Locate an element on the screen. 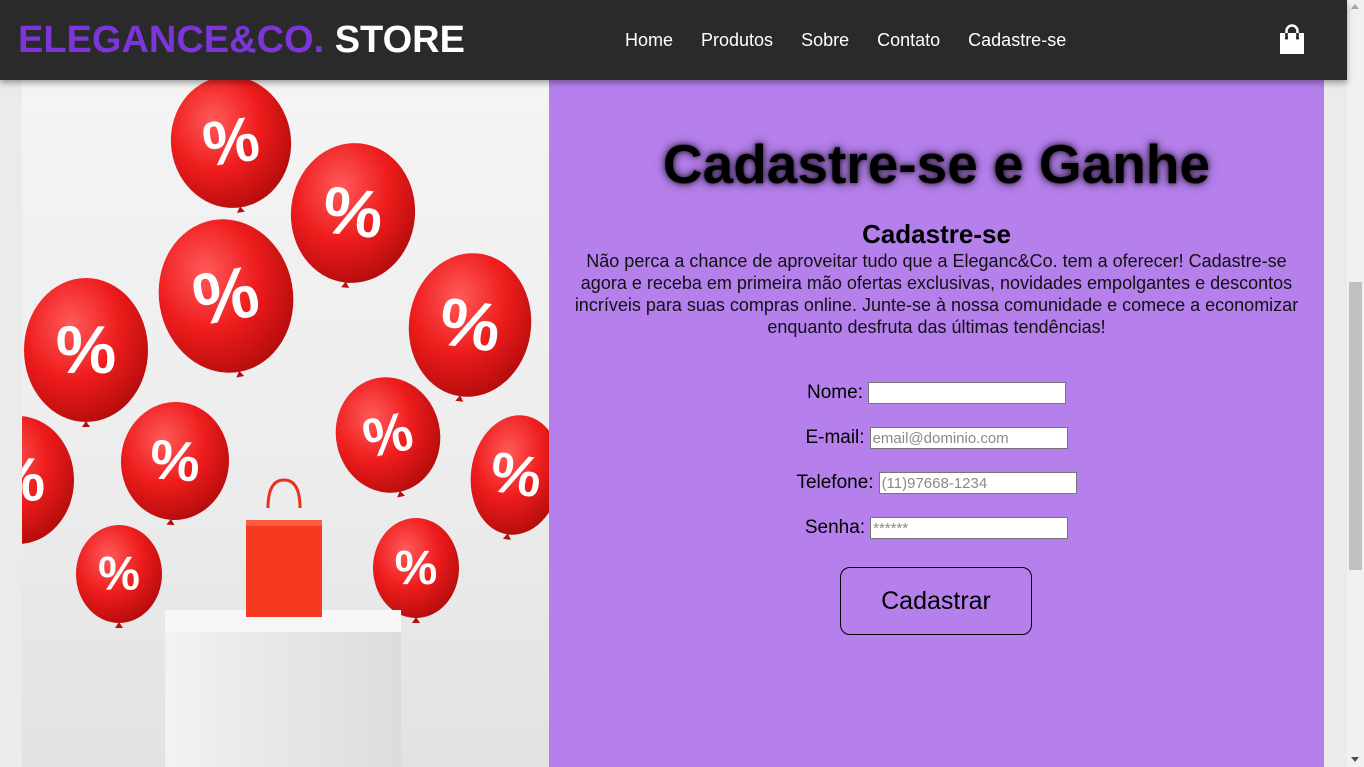 This screenshot has height=767, width=1364. nav-sobre-link: Sobre is located at coordinates (825, 40).